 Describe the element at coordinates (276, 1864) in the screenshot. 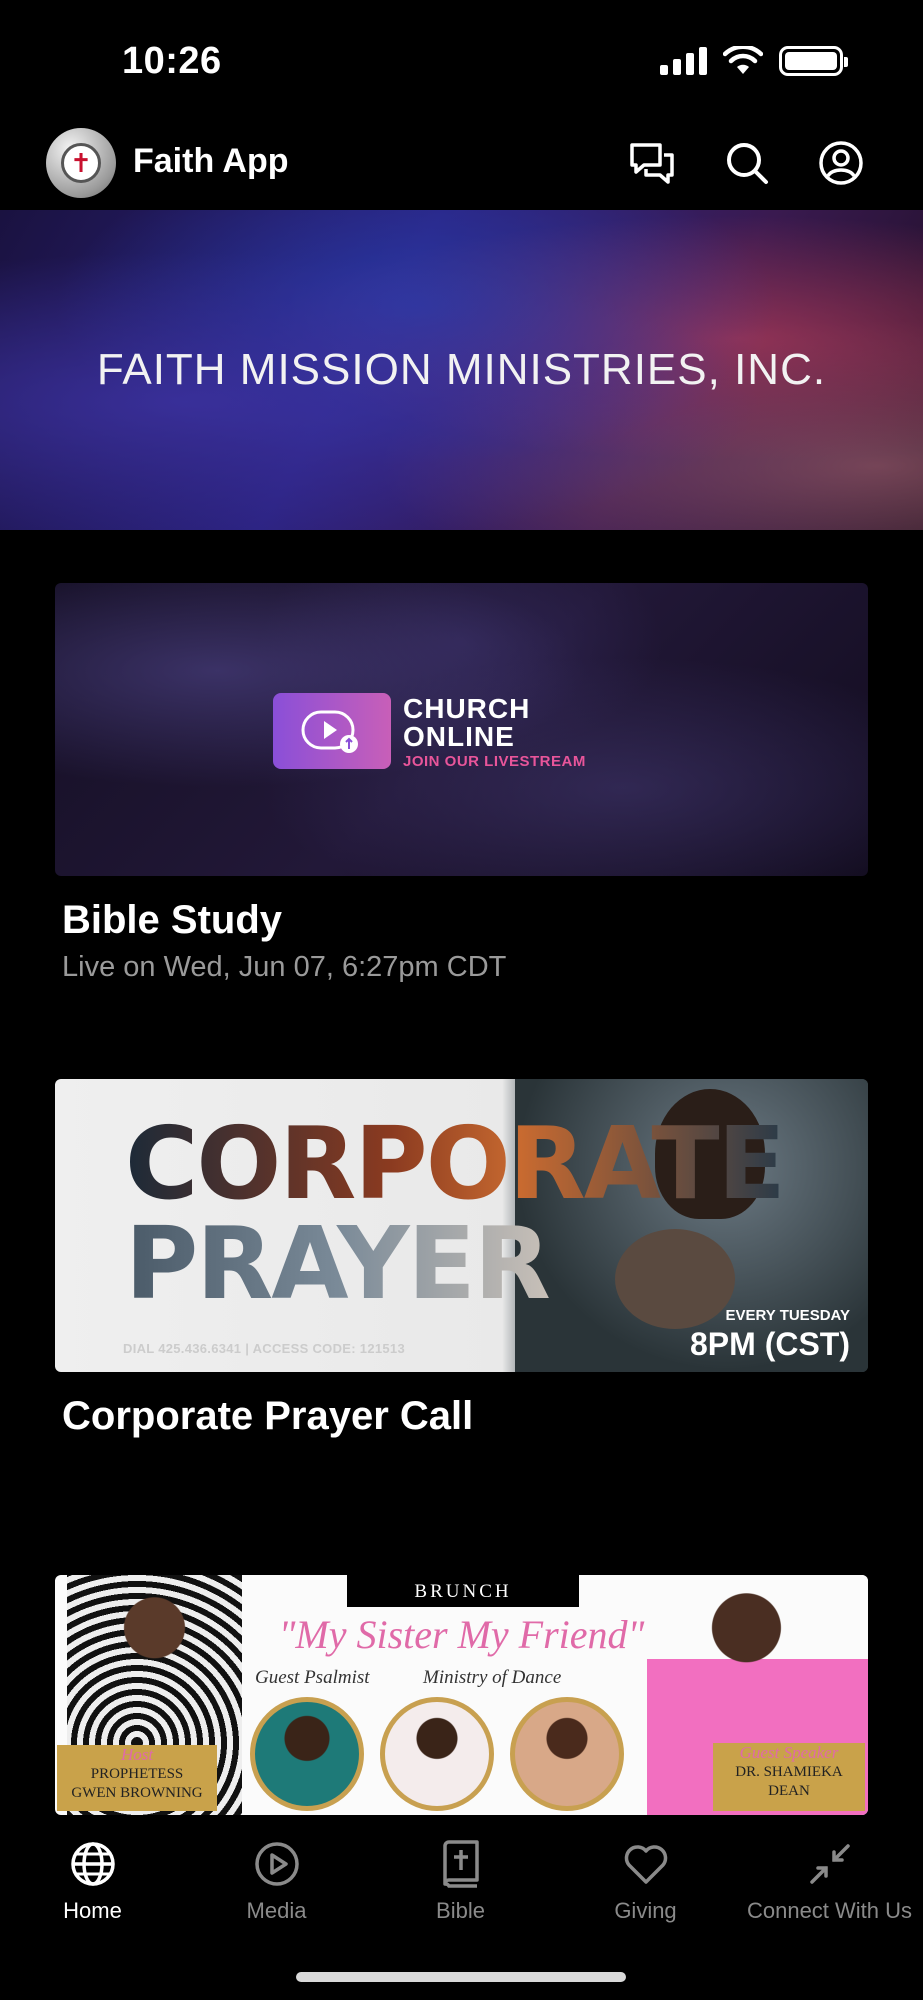

I see `play-icon` at that location.